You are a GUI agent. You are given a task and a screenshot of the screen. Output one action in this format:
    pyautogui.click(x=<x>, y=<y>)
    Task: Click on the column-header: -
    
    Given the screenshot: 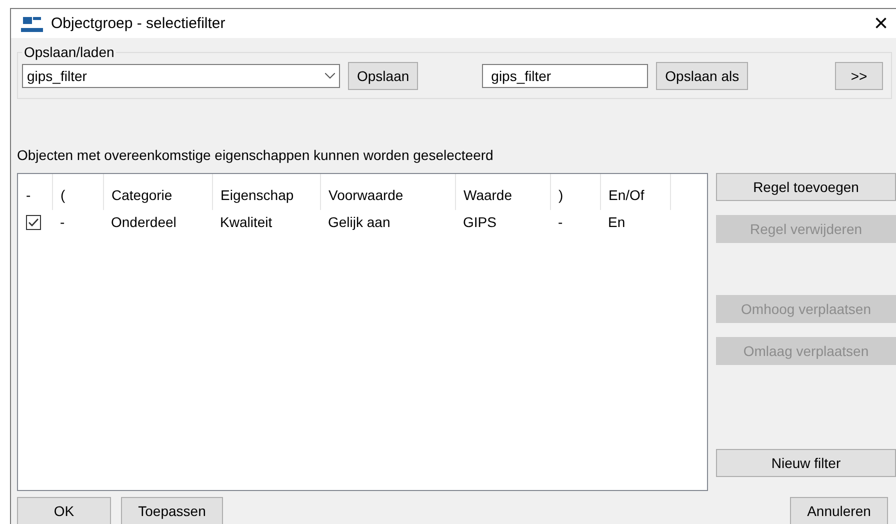 What is the action you would take?
    pyautogui.click(x=35, y=192)
    